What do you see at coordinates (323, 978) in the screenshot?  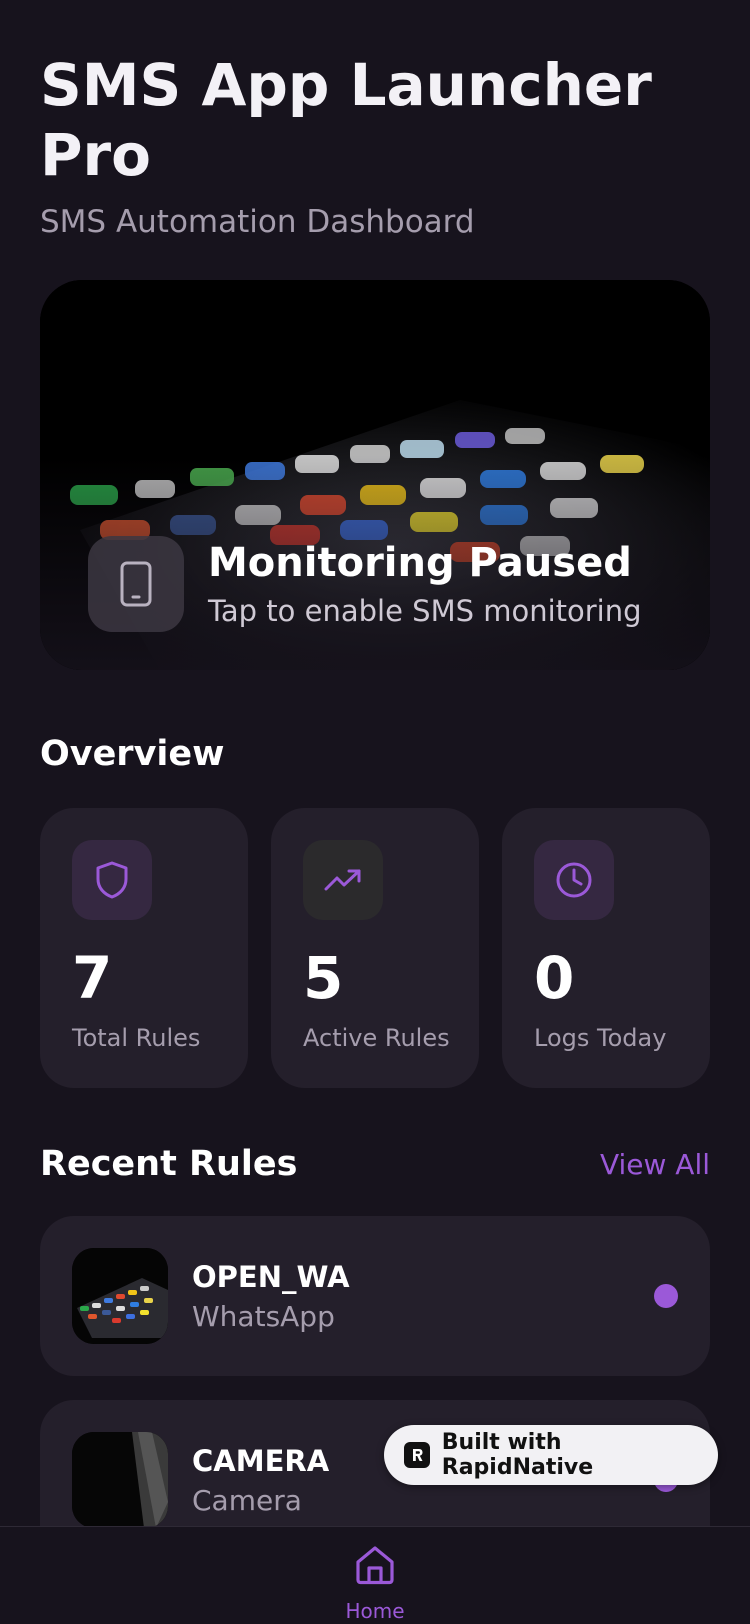 I see `stat-value: 5` at bounding box center [323, 978].